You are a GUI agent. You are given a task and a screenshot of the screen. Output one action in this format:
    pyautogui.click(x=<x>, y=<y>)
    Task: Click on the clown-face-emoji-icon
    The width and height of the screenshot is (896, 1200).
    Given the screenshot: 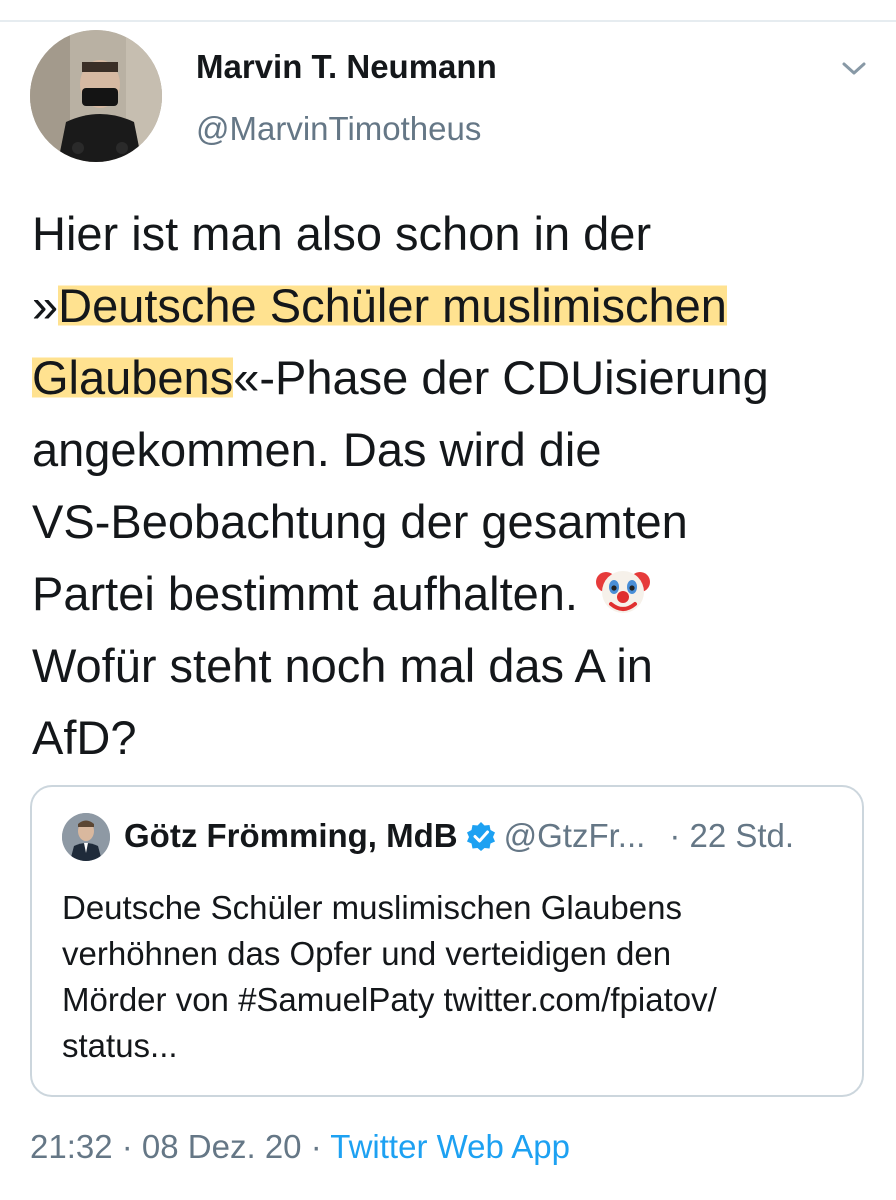 What is the action you would take?
    pyautogui.click(x=623, y=592)
    